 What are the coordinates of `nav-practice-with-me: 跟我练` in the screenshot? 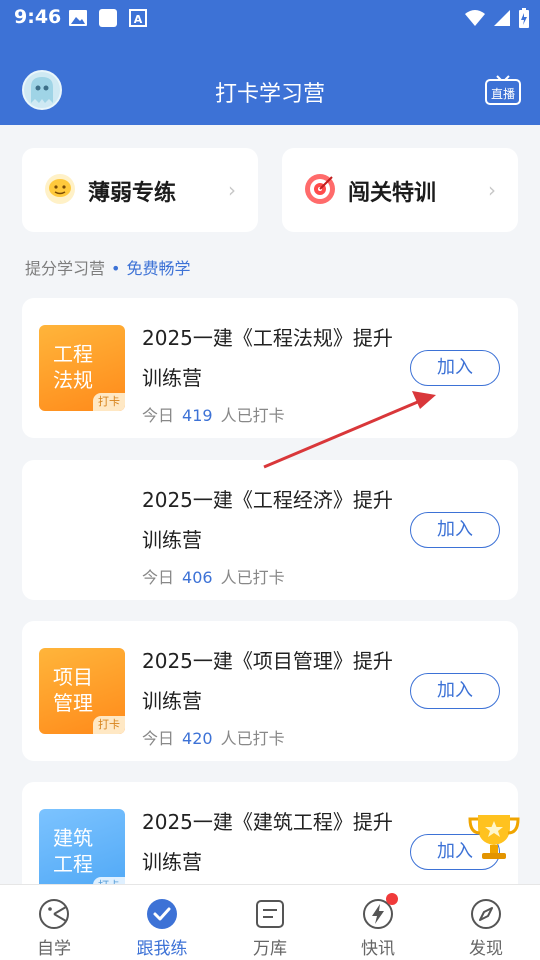 It's located at (162, 922).